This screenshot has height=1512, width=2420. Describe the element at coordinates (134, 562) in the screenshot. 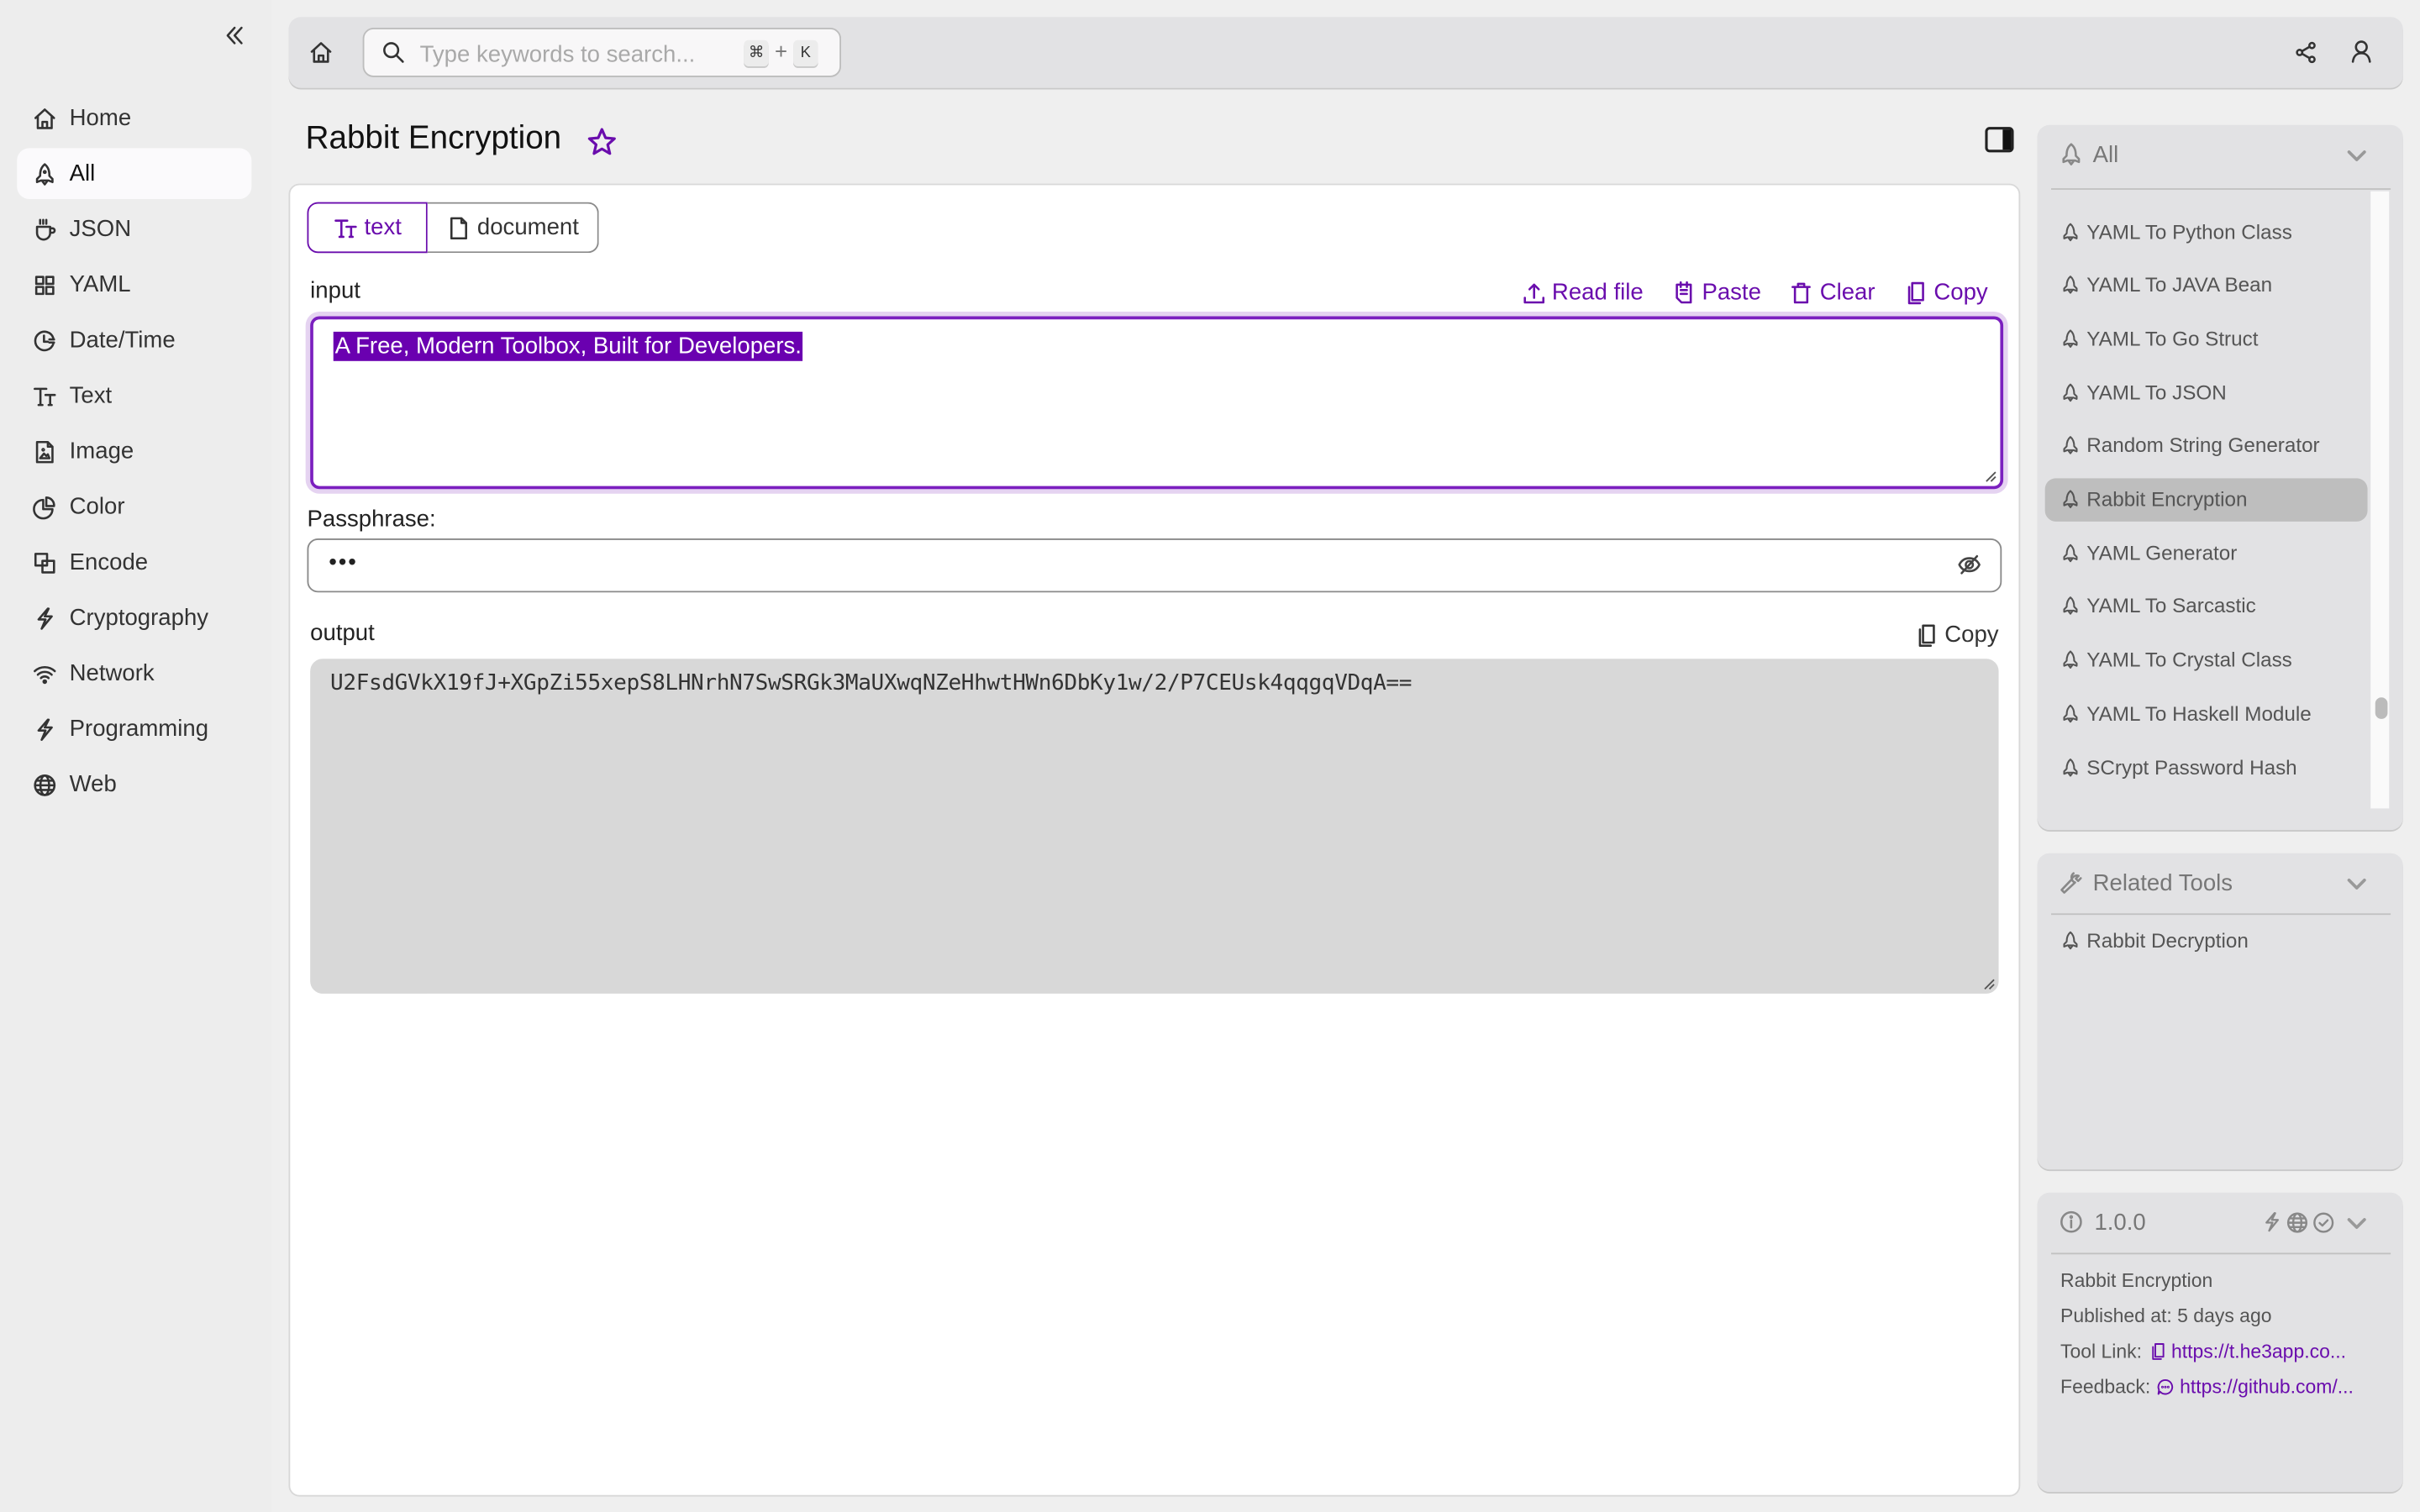

I see `sidebar-item-encode: Encode` at that location.